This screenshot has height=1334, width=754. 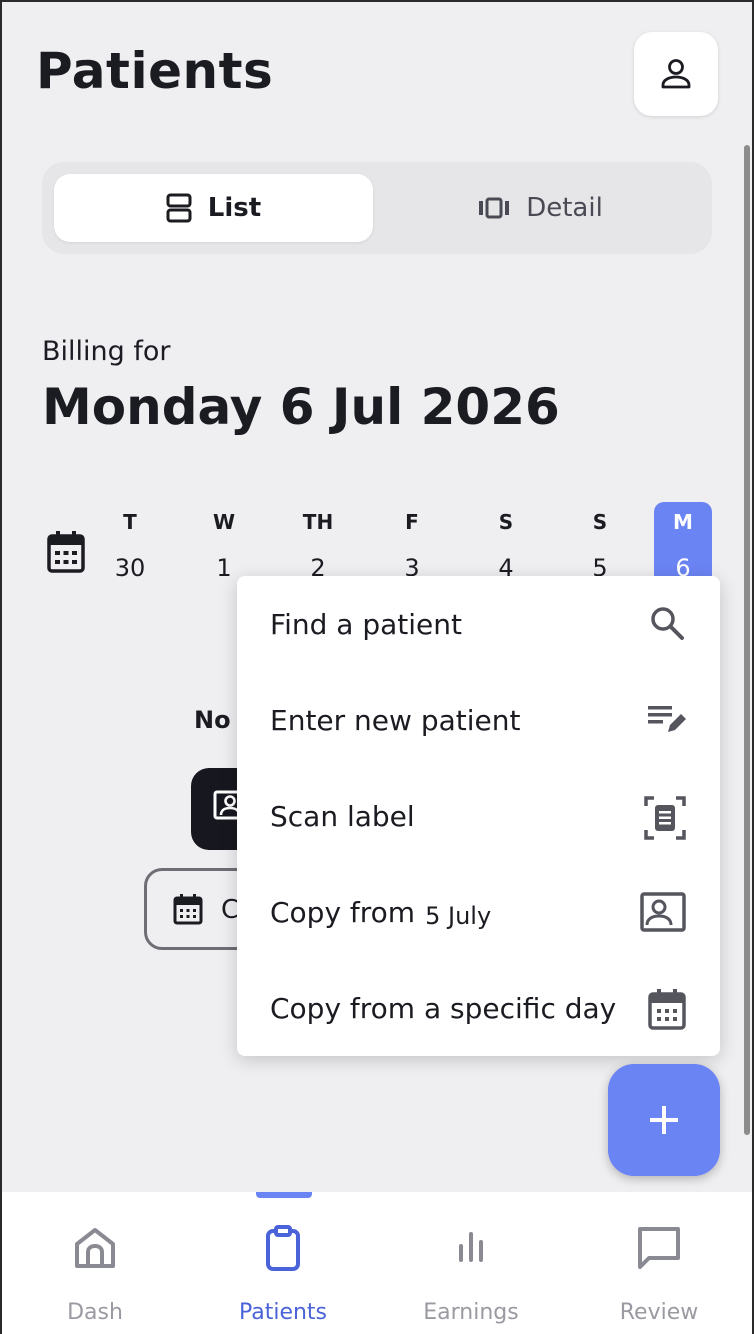 What do you see at coordinates (747, 640) in the screenshot?
I see `scrollbar` at bounding box center [747, 640].